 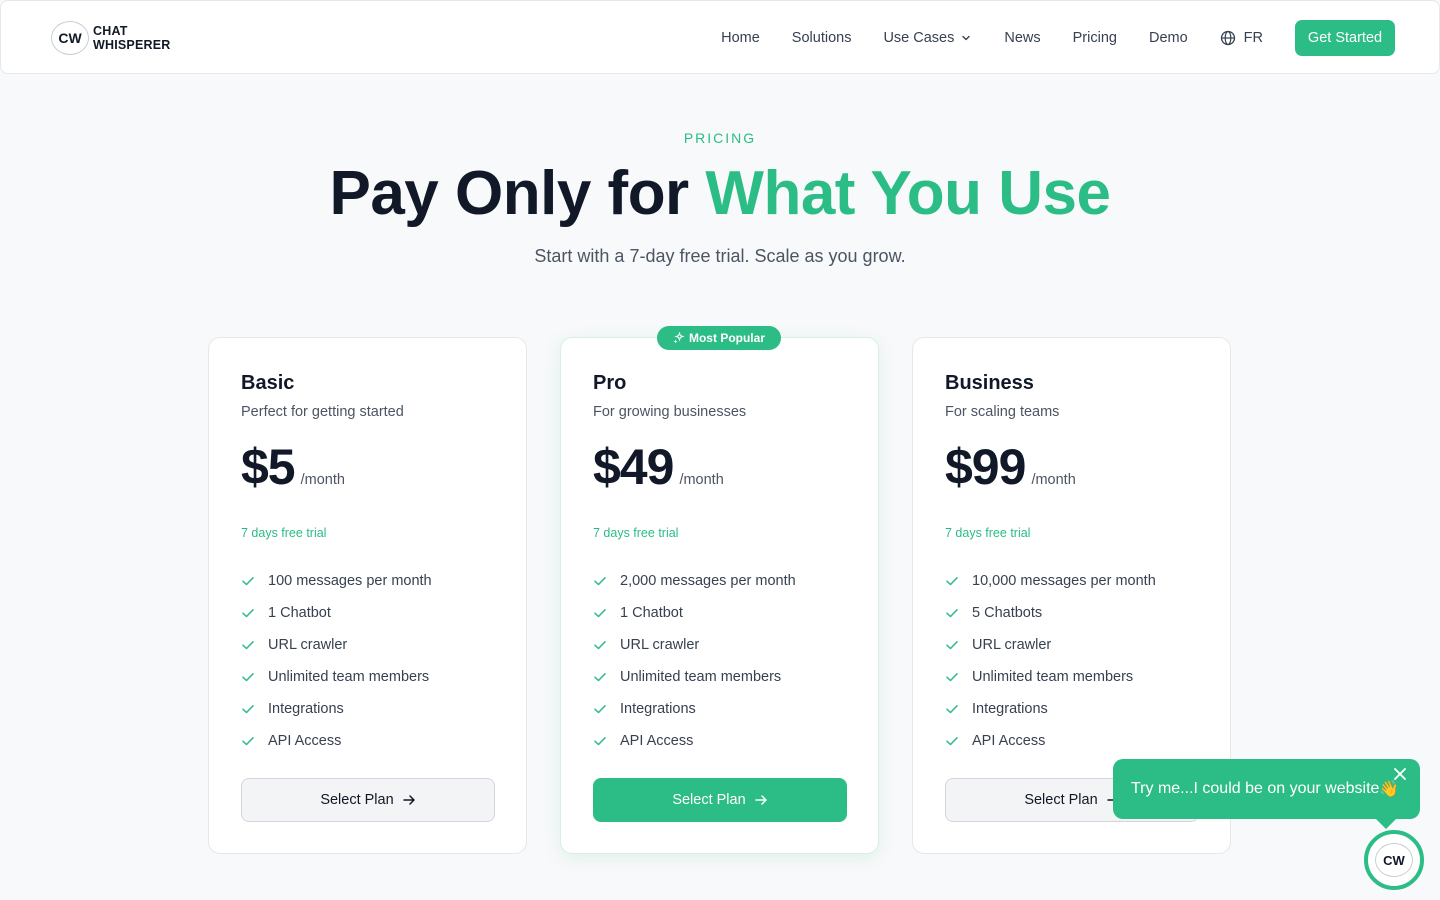 I want to click on logo-text-line2: WHISPERER, so click(x=132, y=45).